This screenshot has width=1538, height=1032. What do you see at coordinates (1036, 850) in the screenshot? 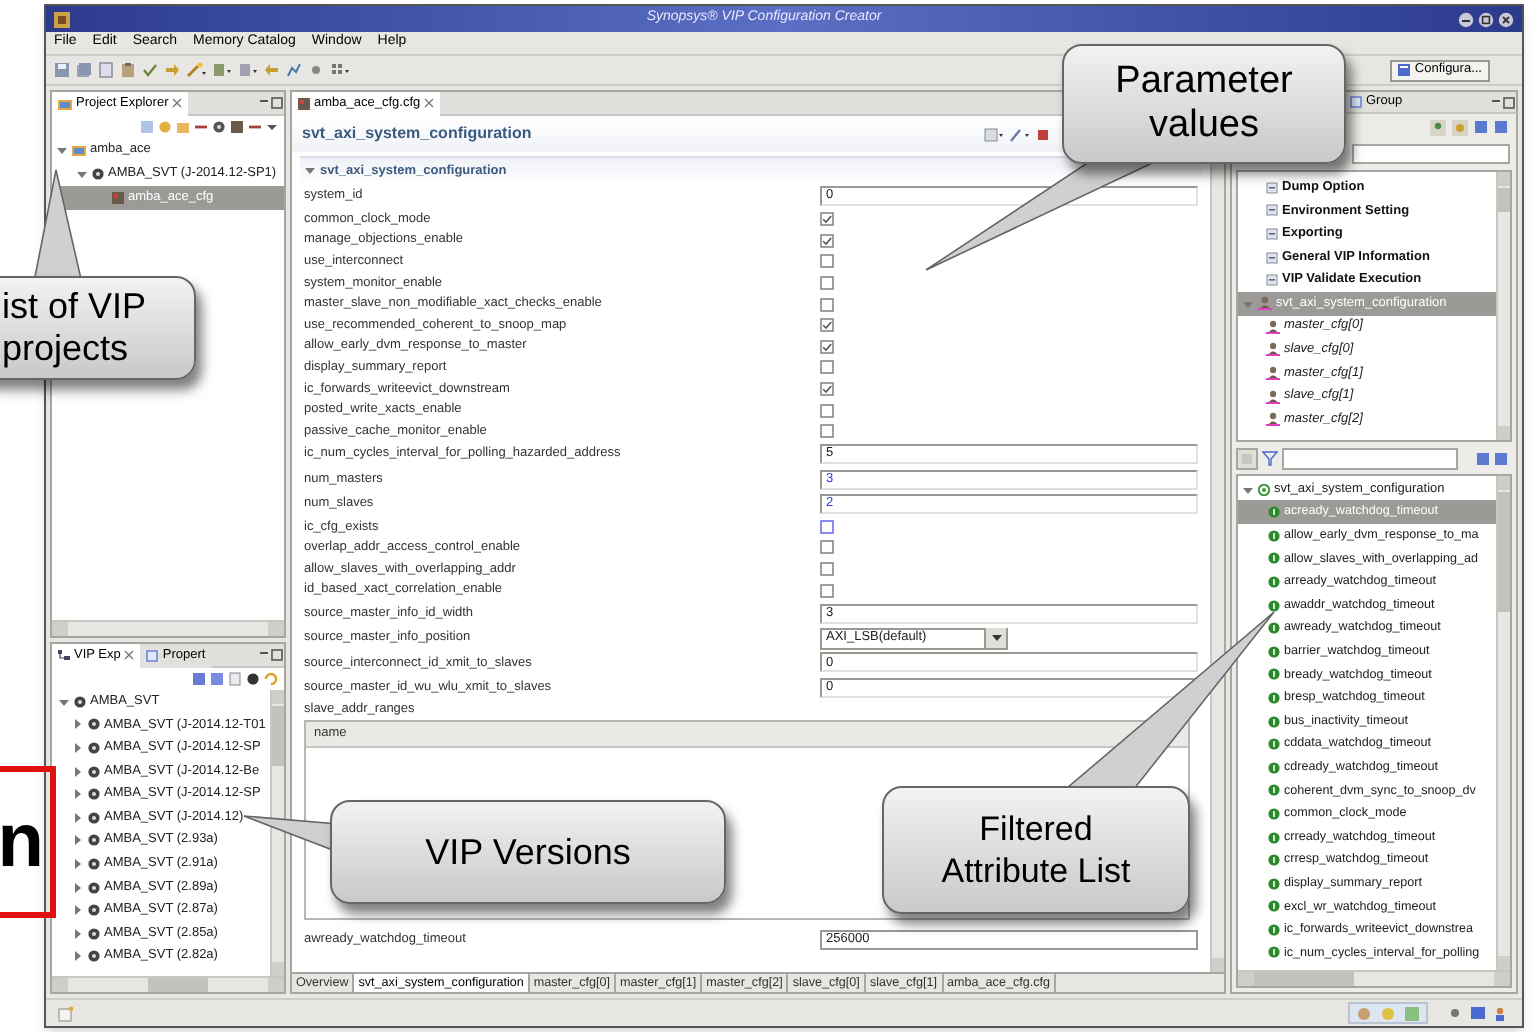
I see `callout: Filtered Attribute List` at bounding box center [1036, 850].